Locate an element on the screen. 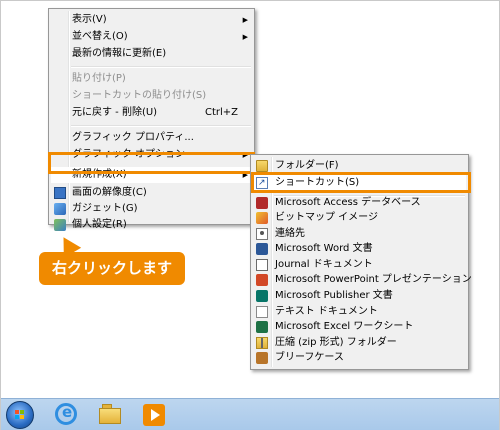  submenu-item-excel: Microsoft Excel ワークシート is located at coordinates (359, 327).